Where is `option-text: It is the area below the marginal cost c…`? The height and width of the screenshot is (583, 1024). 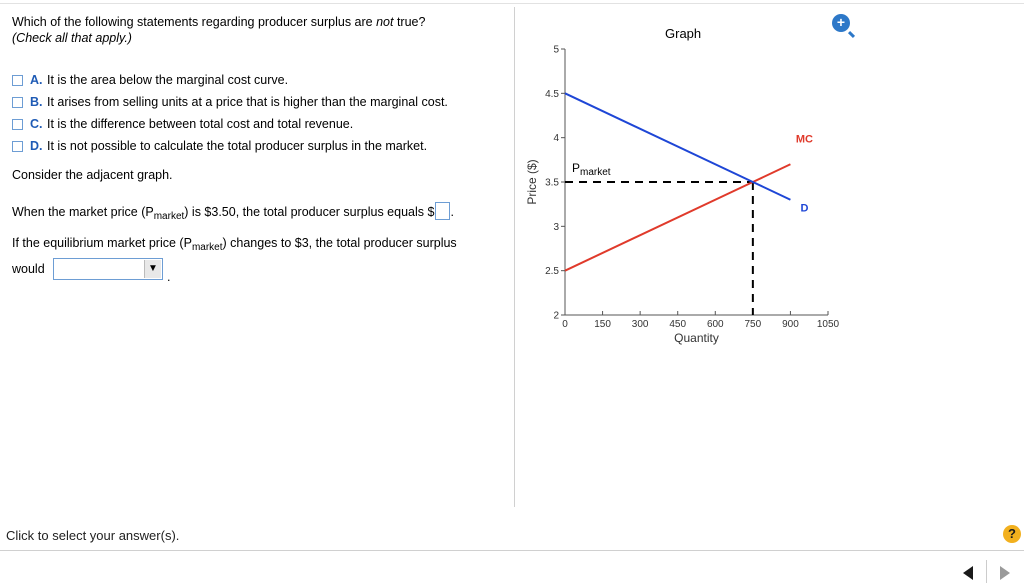 option-text: It is the area below the marginal cost c… is located at coordinates (168, 80).